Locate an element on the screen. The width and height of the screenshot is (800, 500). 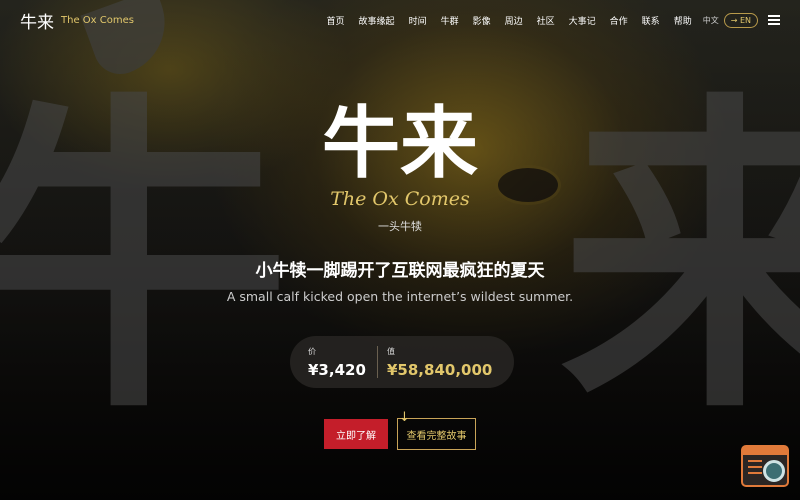
stat-divider is located at coordinates (377, 362).